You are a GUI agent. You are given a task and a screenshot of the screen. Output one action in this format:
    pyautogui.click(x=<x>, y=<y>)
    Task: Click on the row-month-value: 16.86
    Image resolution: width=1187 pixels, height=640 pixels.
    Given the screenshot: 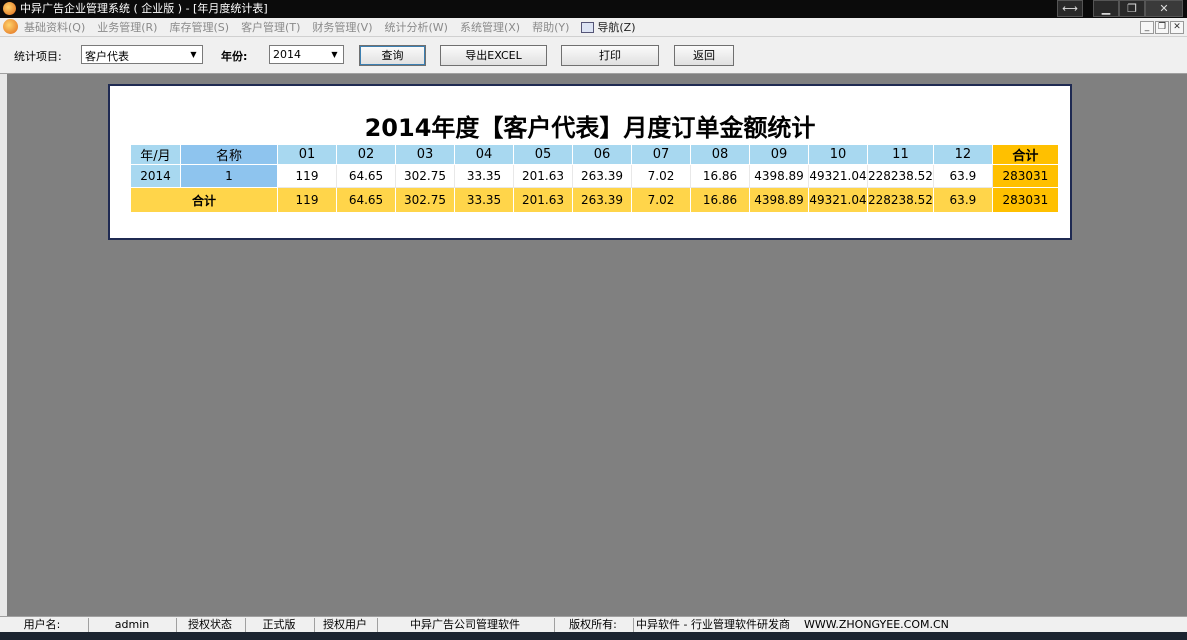 What is the action you would take?
    pyautogui.click(x=720, y=176)
    